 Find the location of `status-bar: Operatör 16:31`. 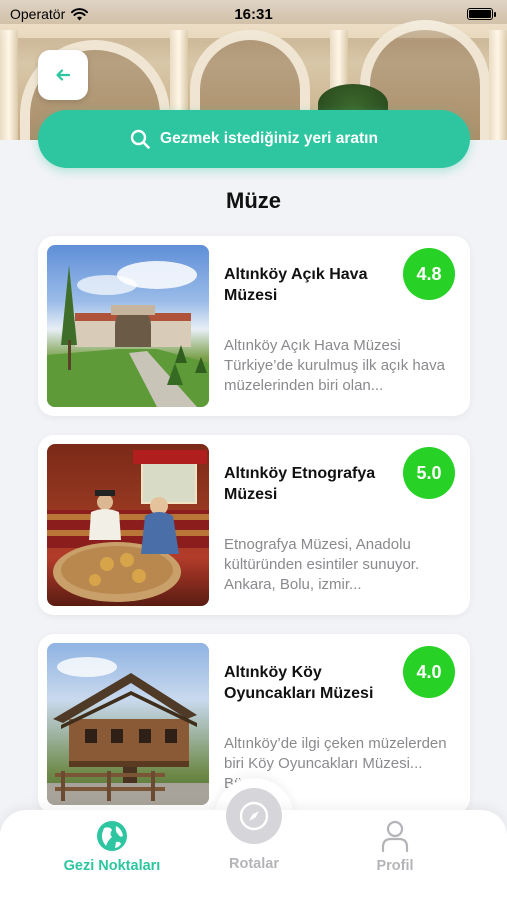

status-bar: Operatör 16:31 is located at coordinates (253, 14).